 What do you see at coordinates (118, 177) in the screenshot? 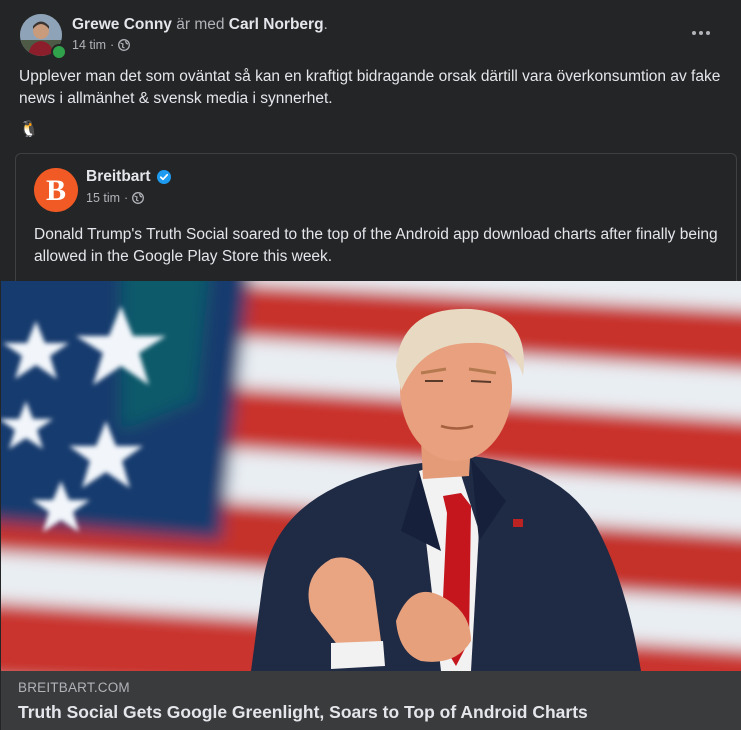
I see `page-name: Breitbart` at bounding box center [118, 177].